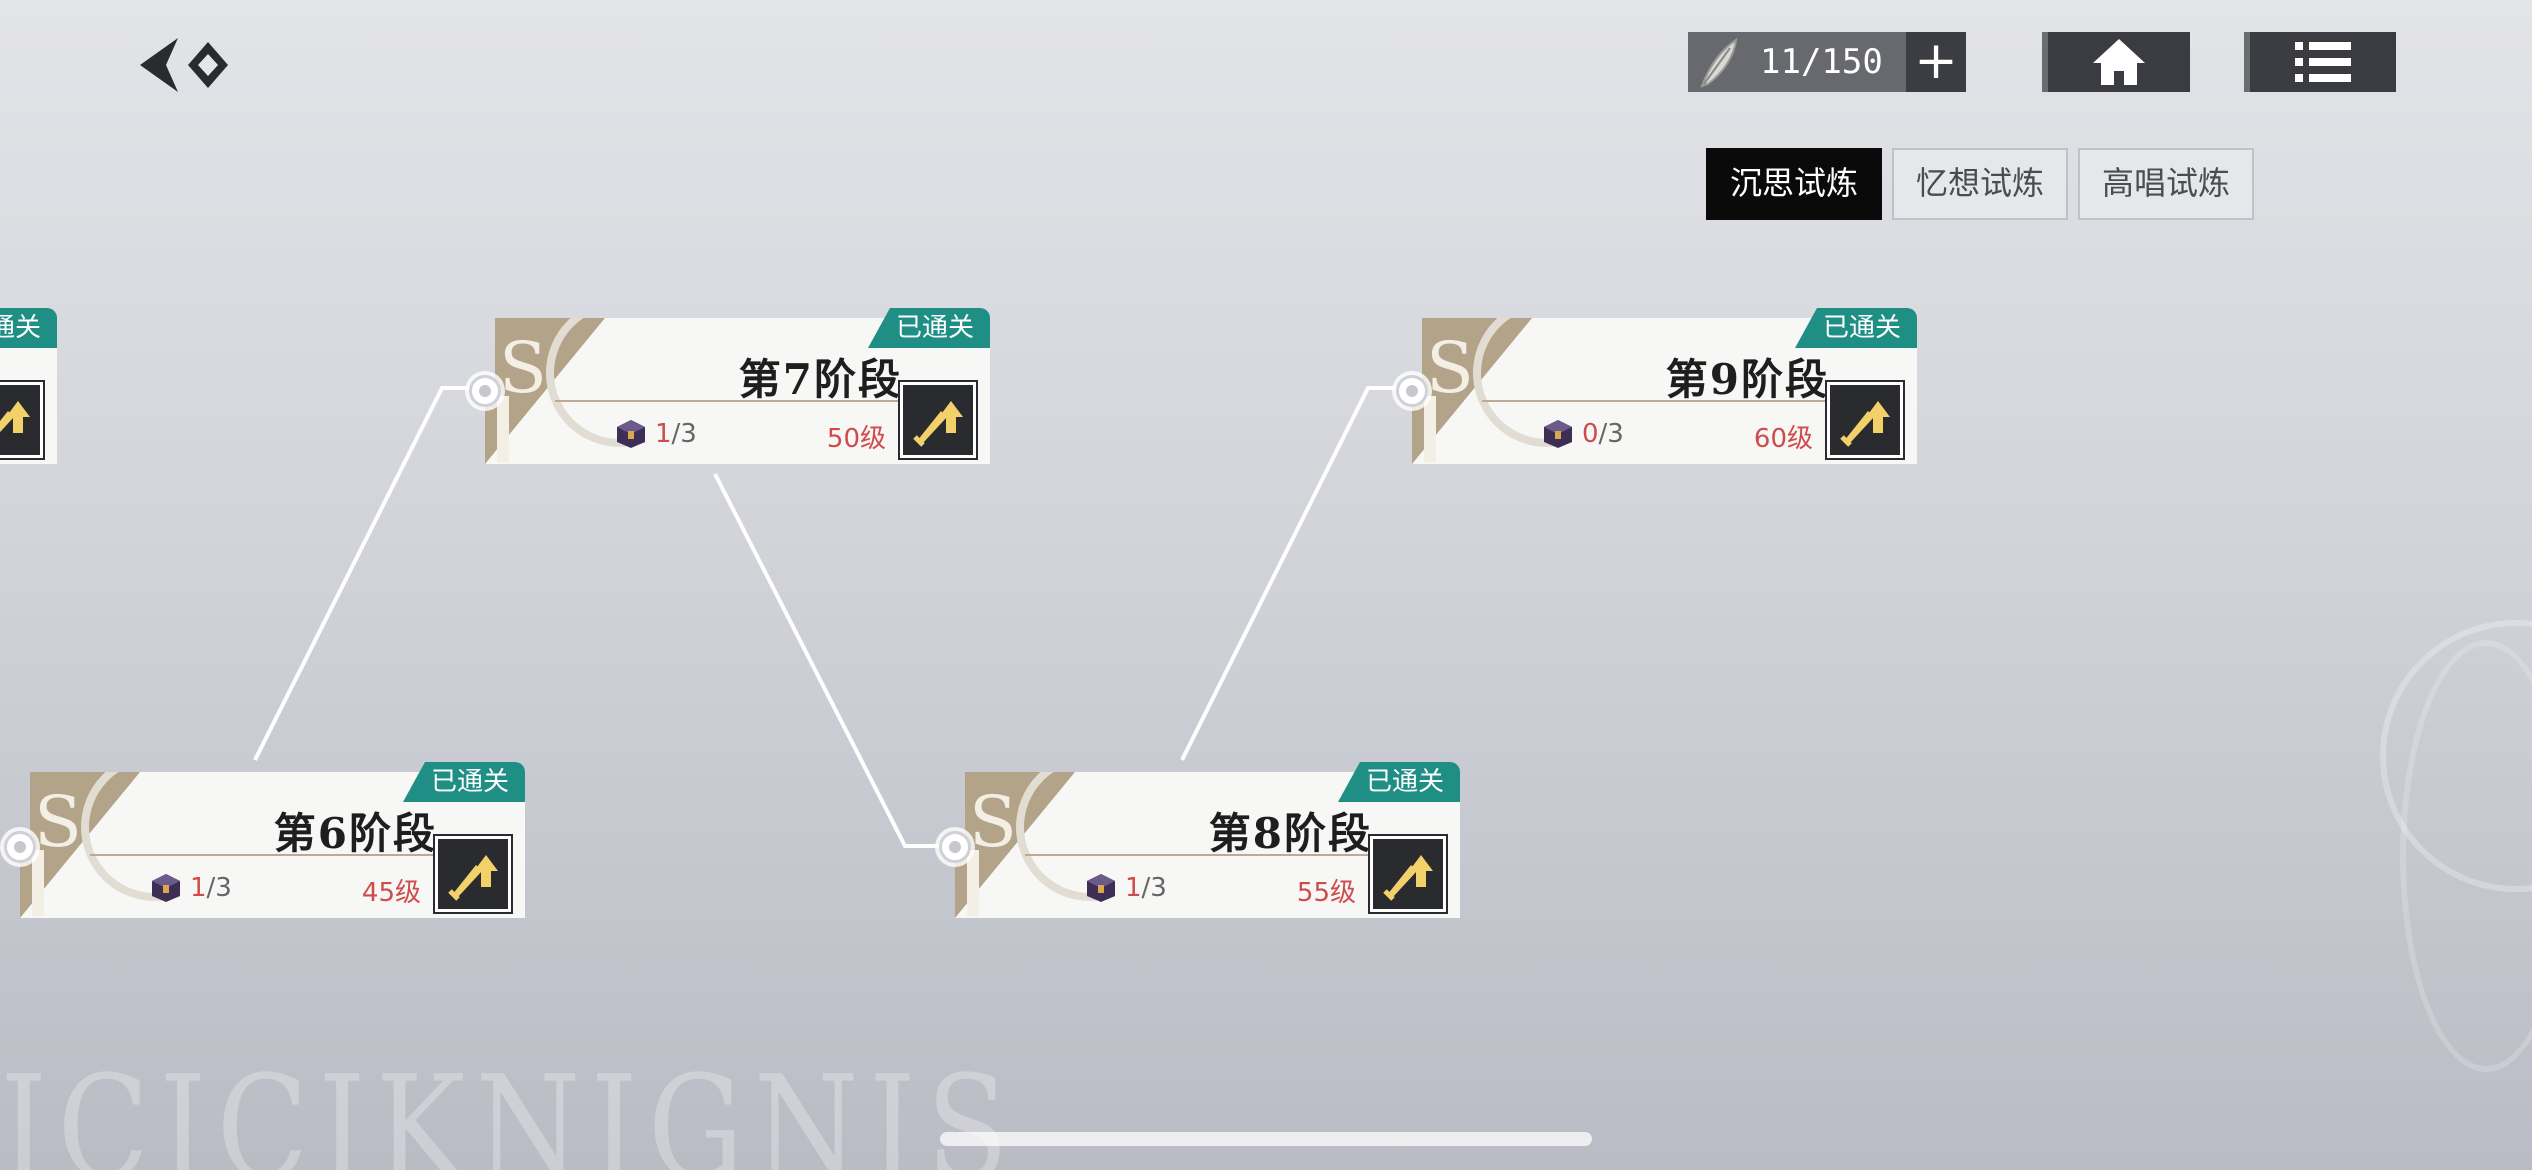  I want to click on tab-high-chant-trial: 高唱试炼, so click(2166, 184).